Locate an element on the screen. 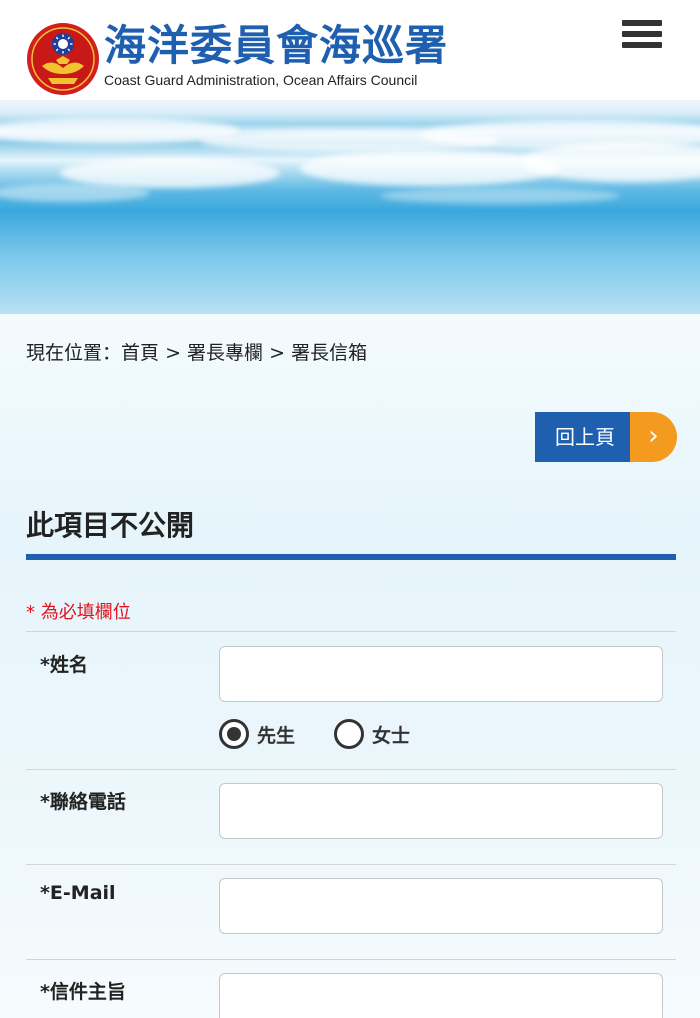  breadcrumb-prefix: 現在位置： is located at coordinates (74, 353).